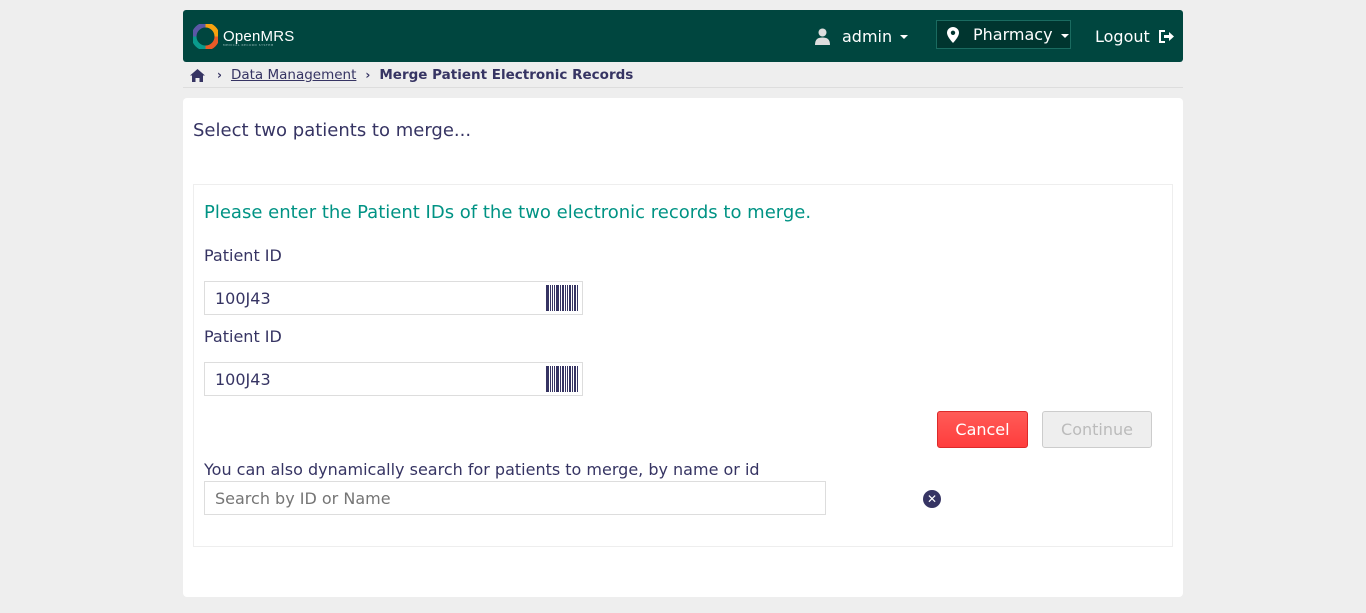  Describe the element at coordinates (1097, 429) in the screenshot. I see `continue-button: Continue` at that location.